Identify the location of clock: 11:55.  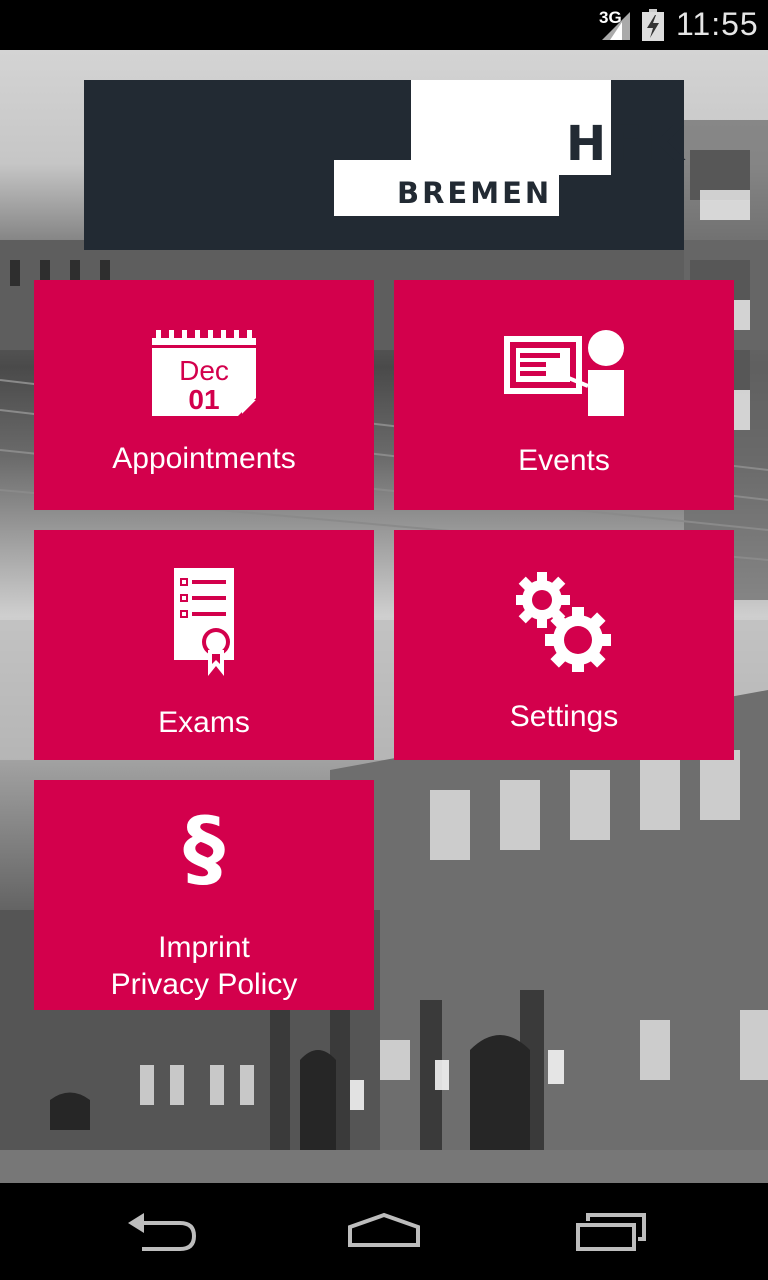
(717, 24).